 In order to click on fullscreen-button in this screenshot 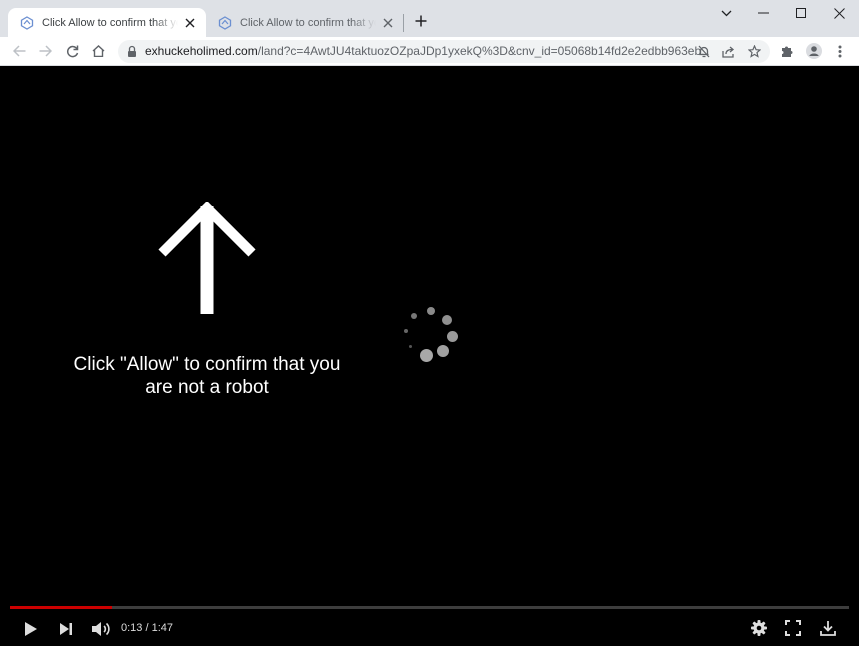, I will do `click(793, 628)`.